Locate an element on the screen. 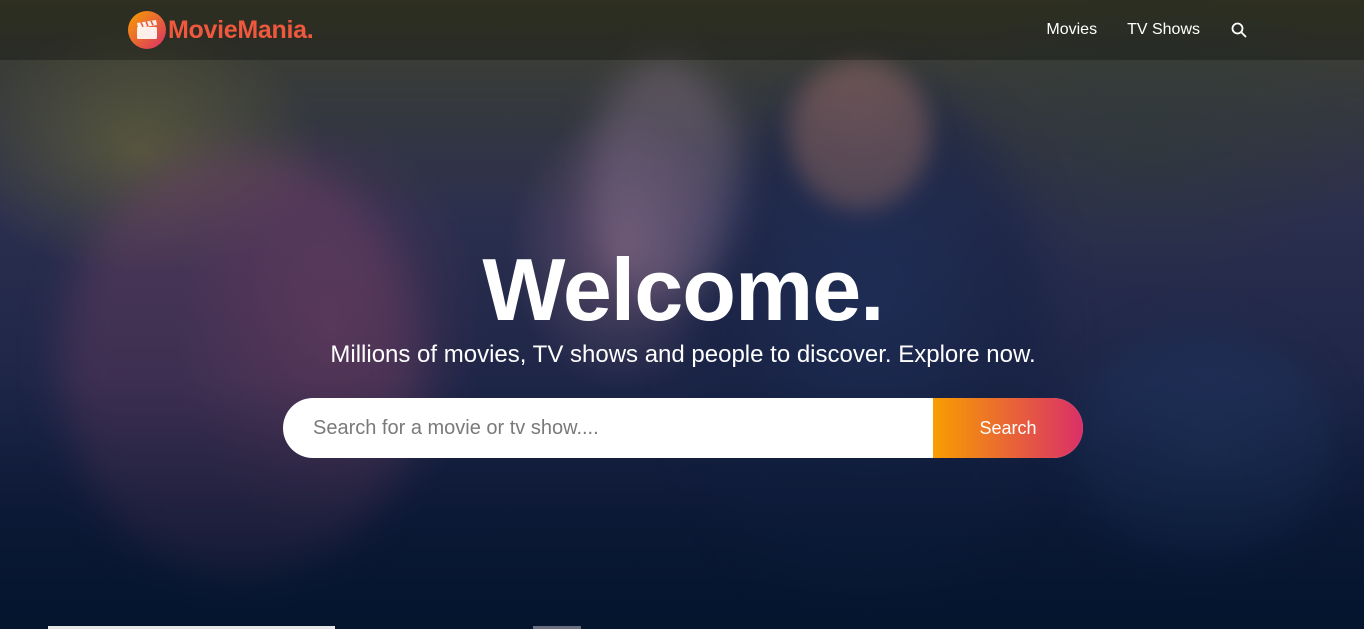 This screenshot has height=629, width=1364. logo: MovieMania. is located at coordinates (221, 30).